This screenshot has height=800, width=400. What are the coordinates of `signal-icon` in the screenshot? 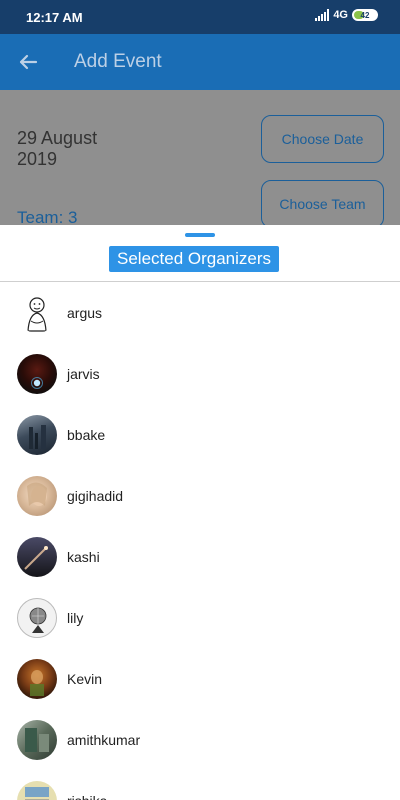 It's located at (322, 15).